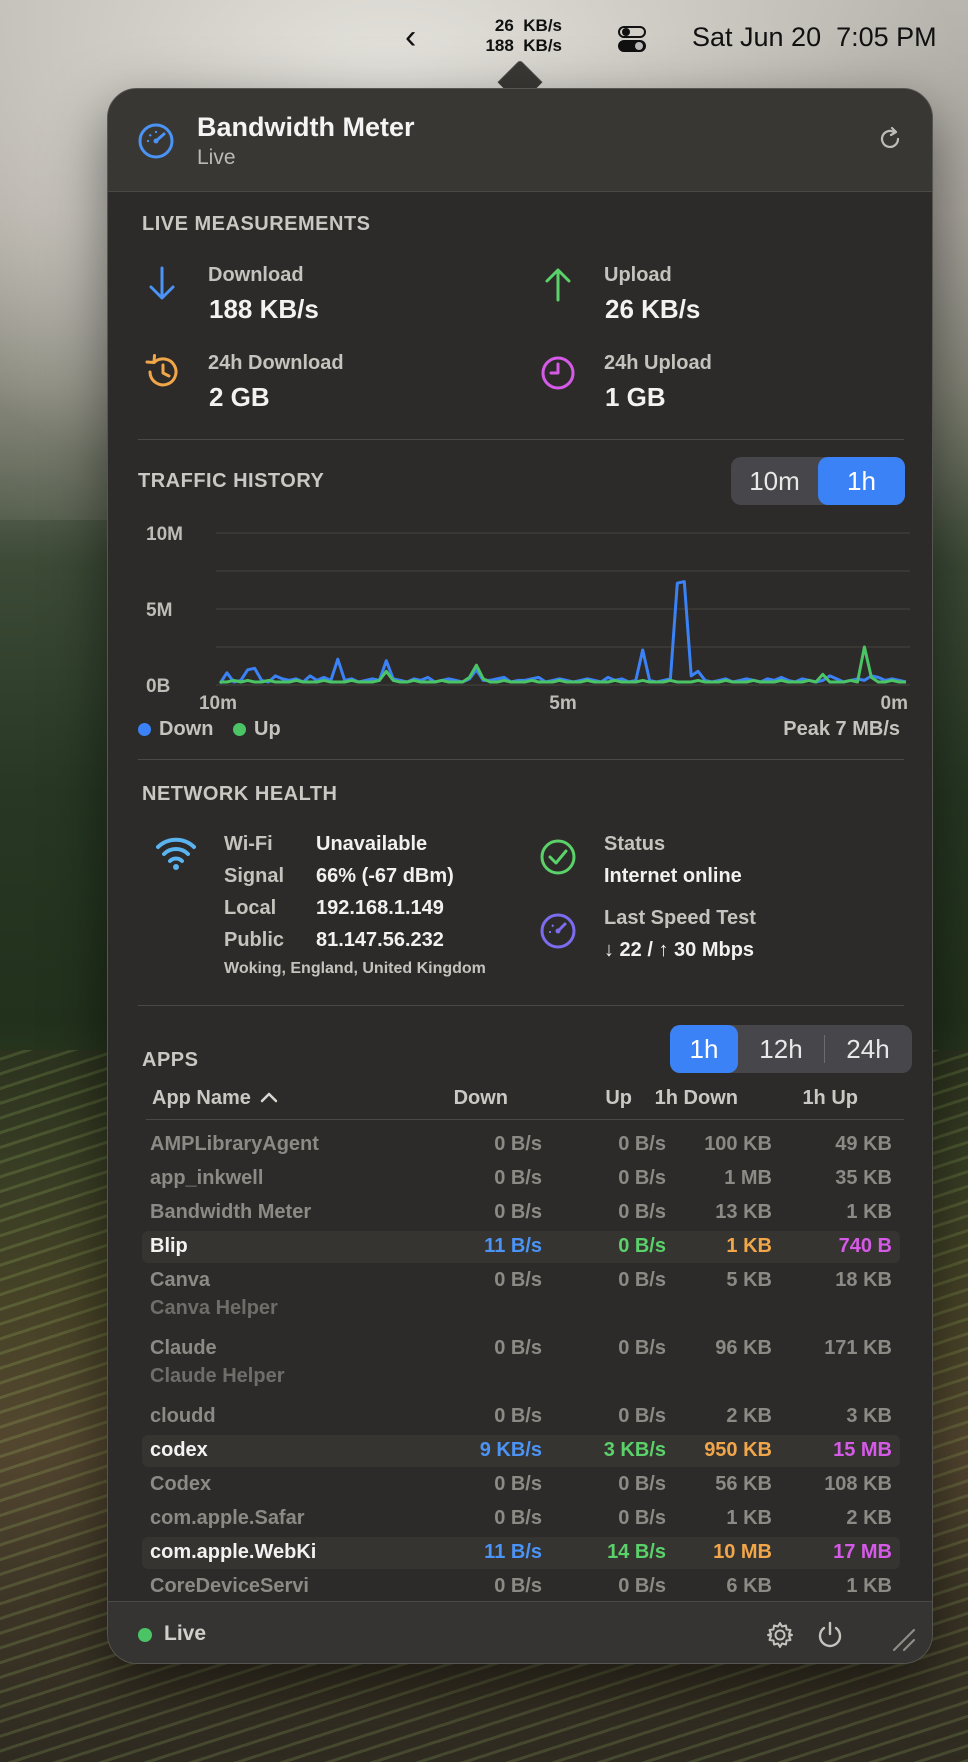 This screenshot has width=968, height=1762. Describe the element at coordinates (632, 39) in the screenshot. I see `control-center-icon` at that location.